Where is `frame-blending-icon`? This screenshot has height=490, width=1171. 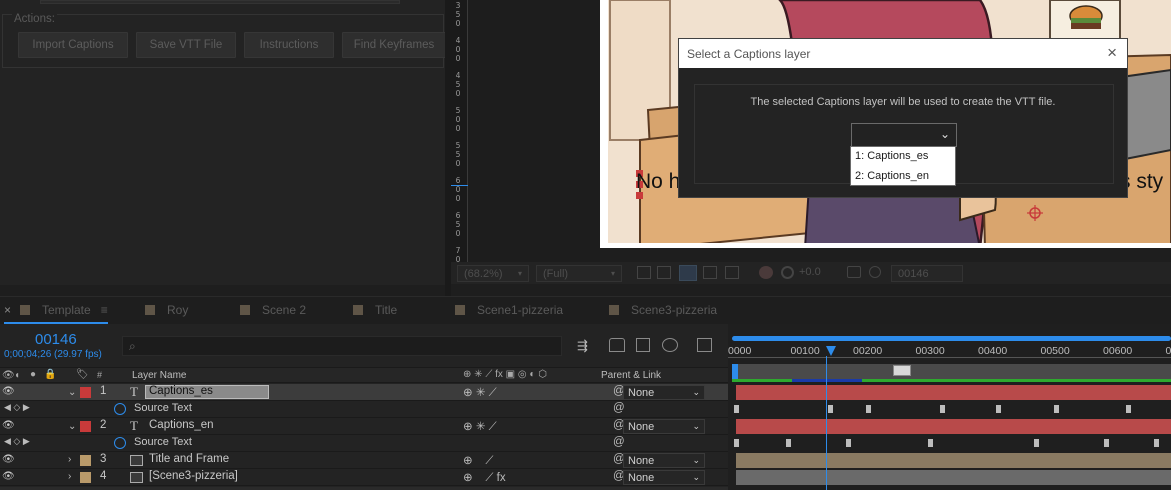
frame-blending-icon is located at coordinates (643, 345).